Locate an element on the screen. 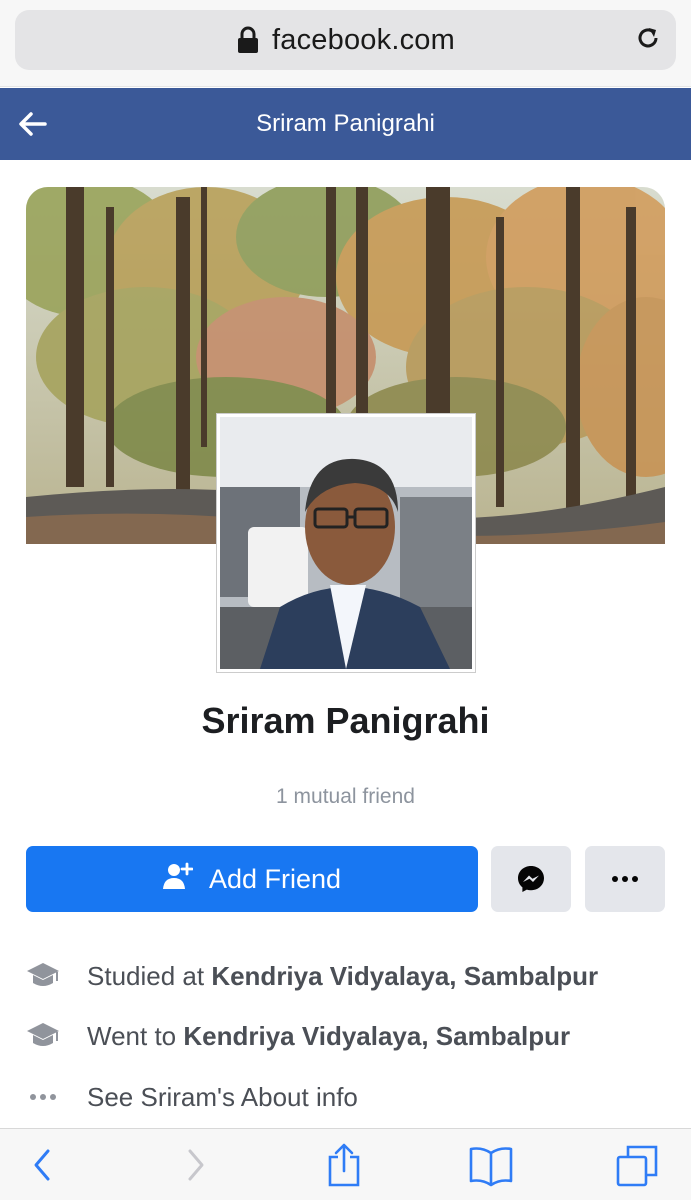  address-bar: facebook.com is located at coordinates (345, 40).